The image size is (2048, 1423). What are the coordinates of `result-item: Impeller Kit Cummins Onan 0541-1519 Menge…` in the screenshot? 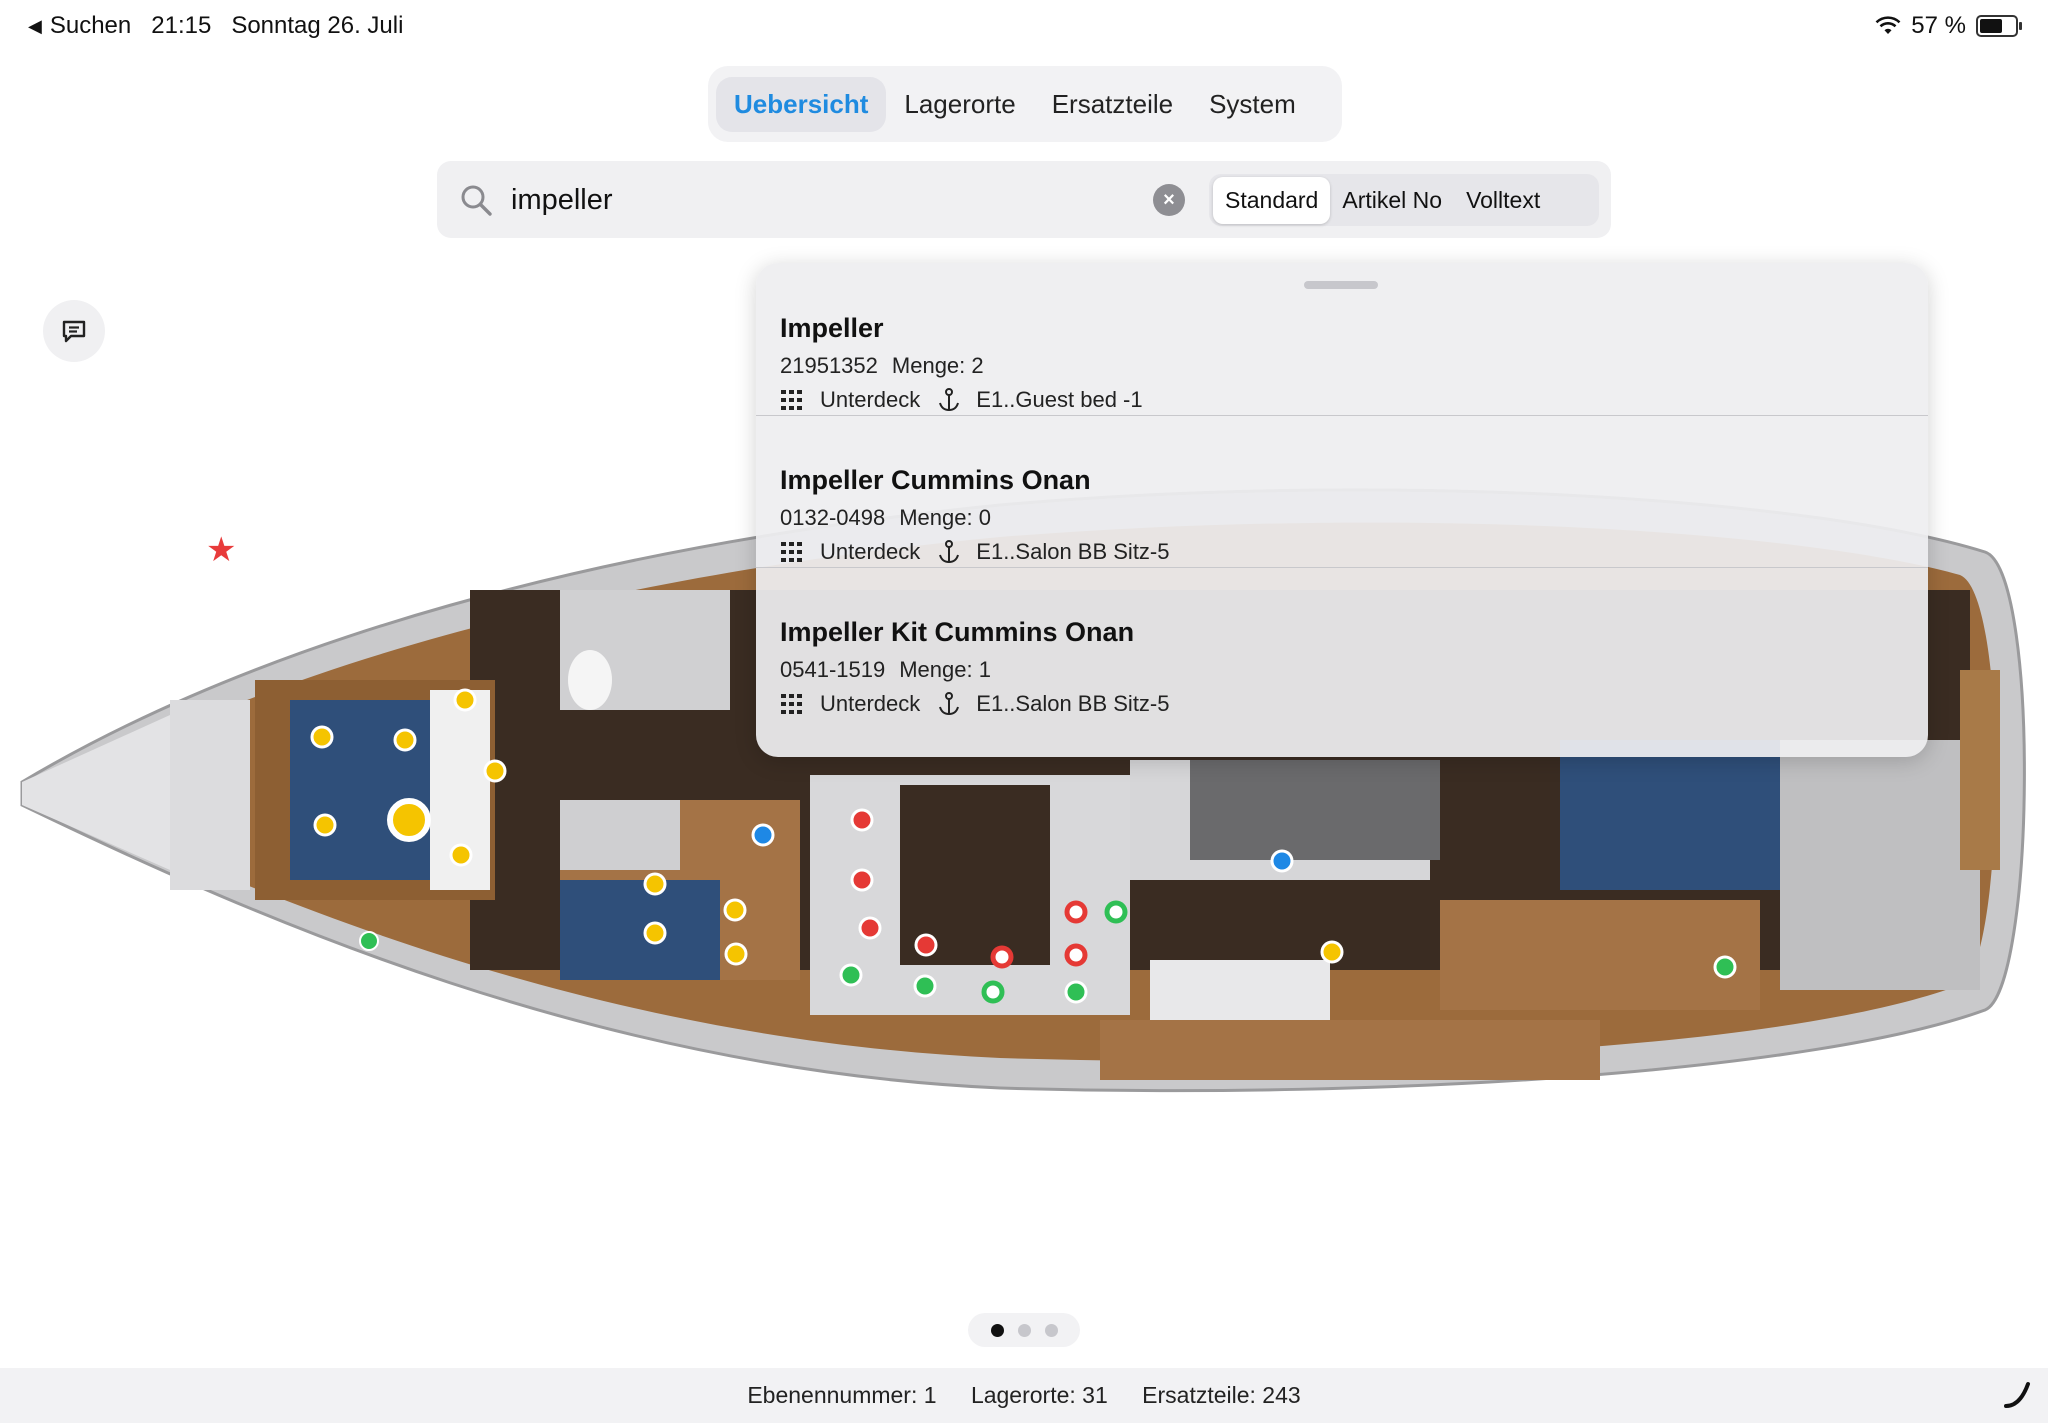 It's located at (1342, 643).